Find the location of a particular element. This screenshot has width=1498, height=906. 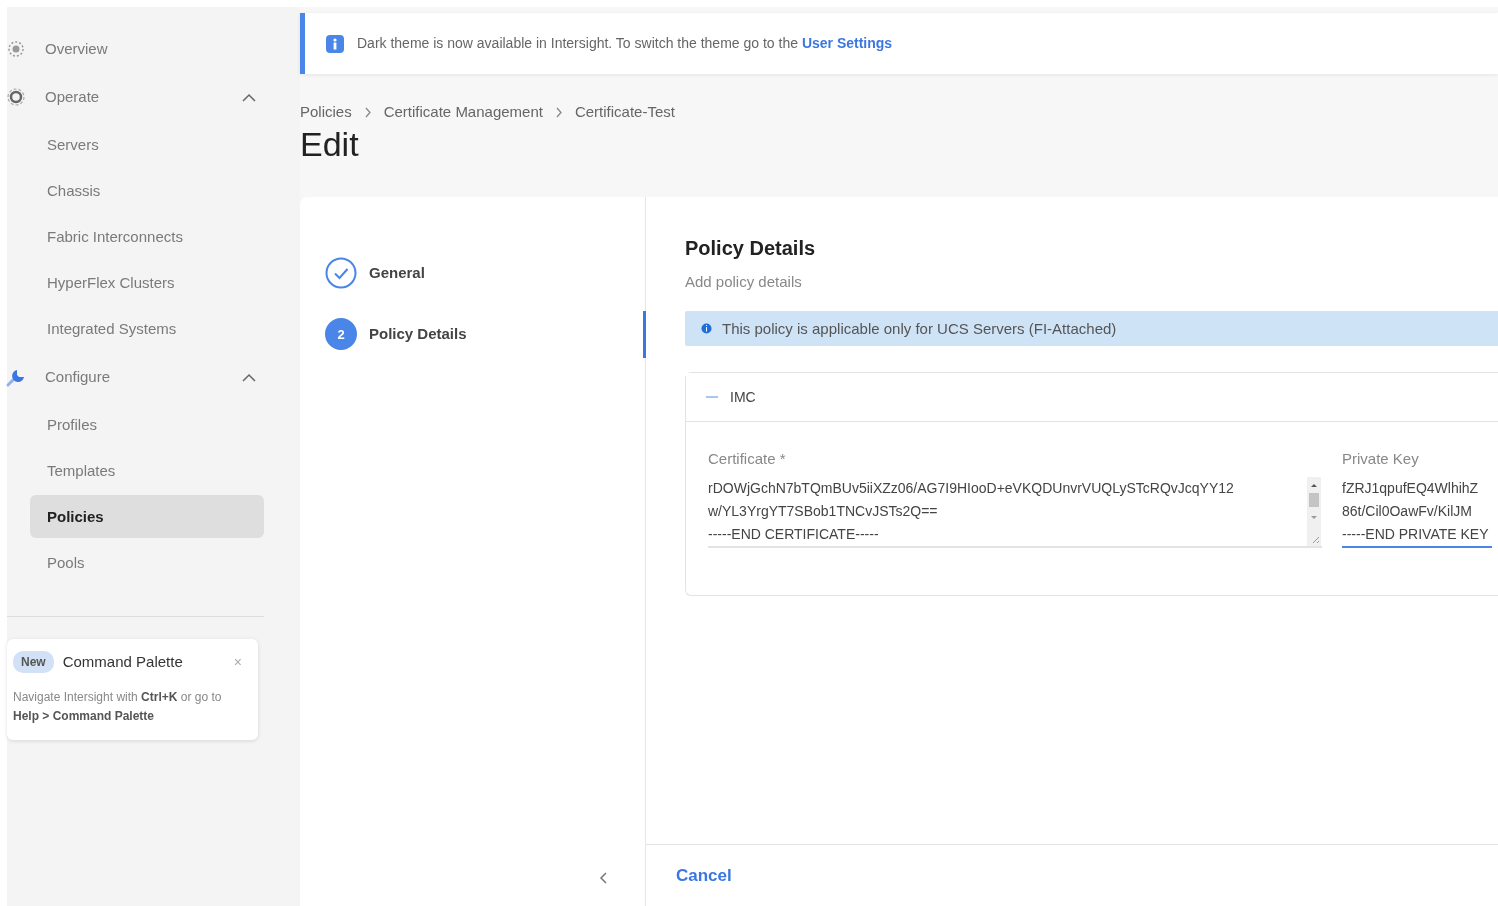

scrollbar is located at coordinates (1314, 511).